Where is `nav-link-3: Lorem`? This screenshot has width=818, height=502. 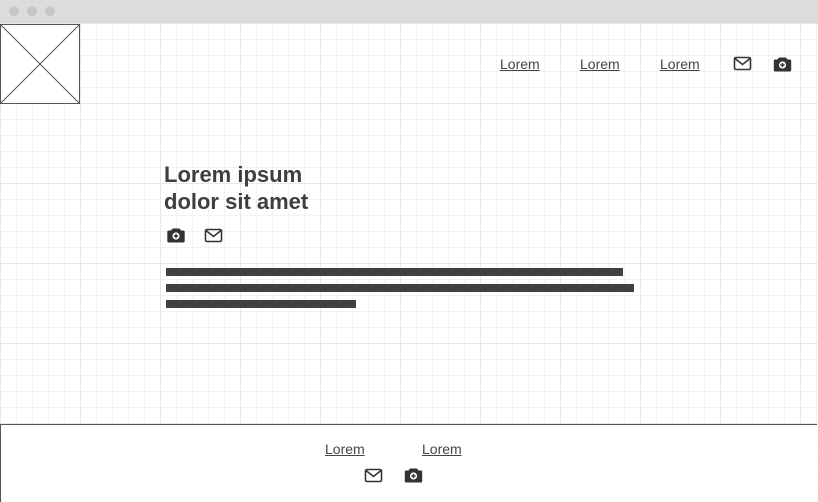
nav-link-3: Lorem is located at coordinates (680, 64).